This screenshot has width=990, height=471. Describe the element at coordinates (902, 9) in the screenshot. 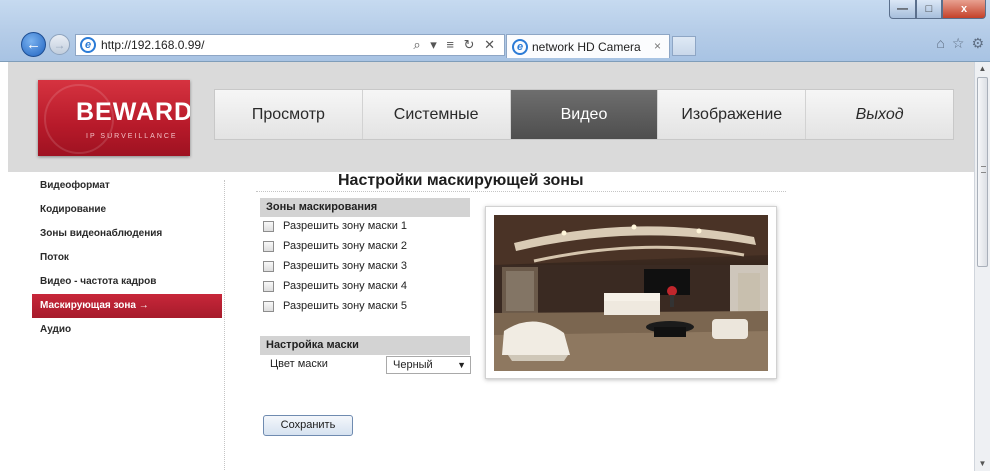

I see `minimize-button: —` at that location.